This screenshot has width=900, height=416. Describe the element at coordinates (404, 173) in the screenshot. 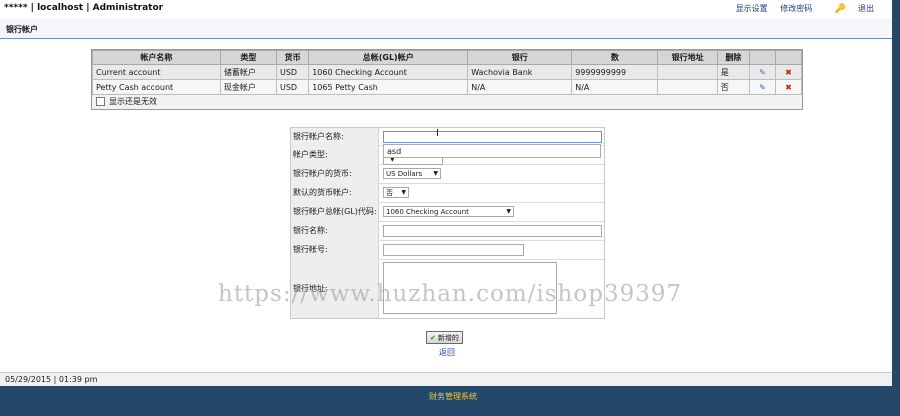

I see `currency-select-value: US Dollars` at that location.